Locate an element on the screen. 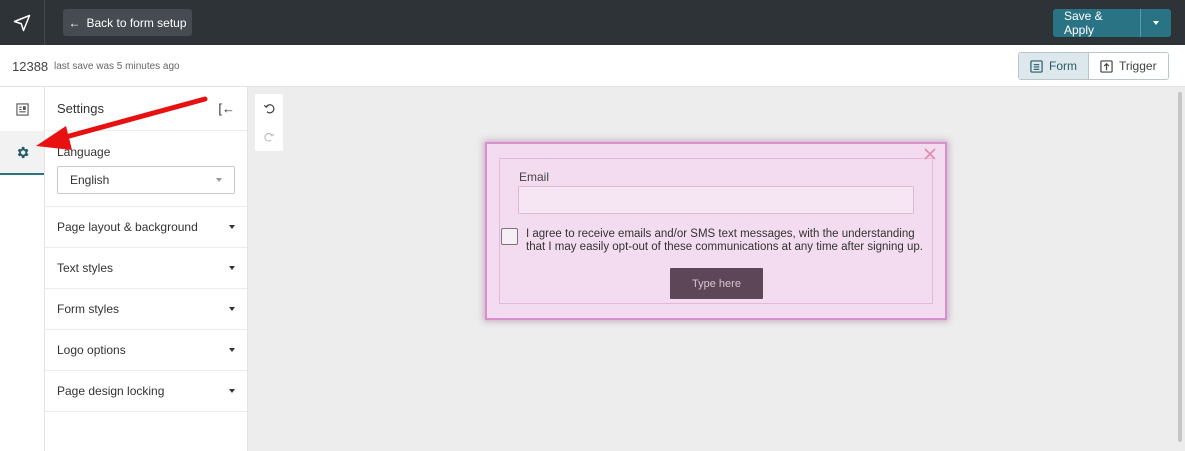 This screenshot has width=1185, height=451. canvas-scrollbar is located at coordinates (1180, 267).